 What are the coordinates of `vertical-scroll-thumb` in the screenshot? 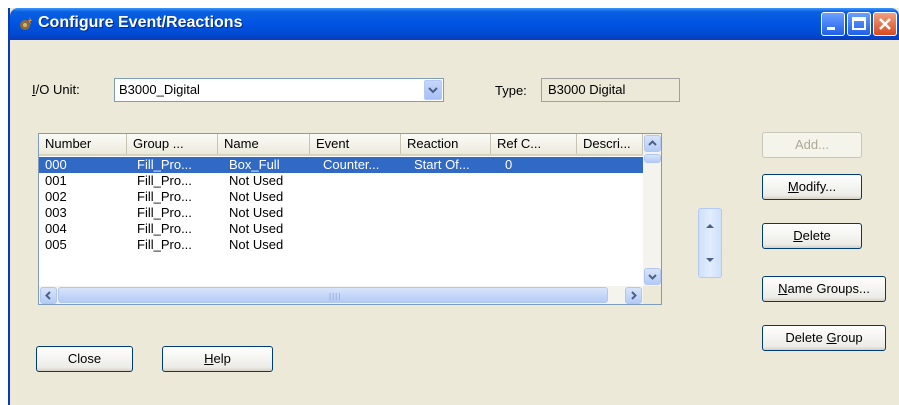 It's located at (652, 158).